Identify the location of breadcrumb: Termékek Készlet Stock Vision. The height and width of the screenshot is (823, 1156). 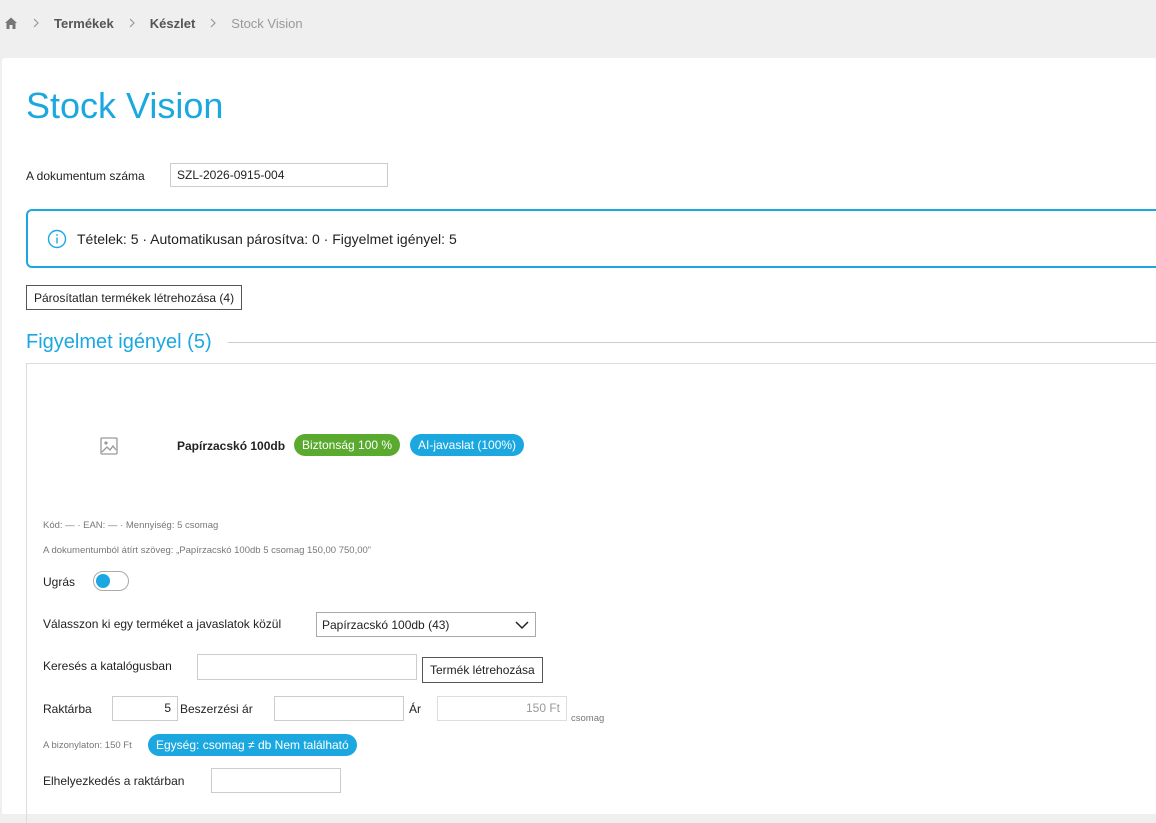
(578, 23).